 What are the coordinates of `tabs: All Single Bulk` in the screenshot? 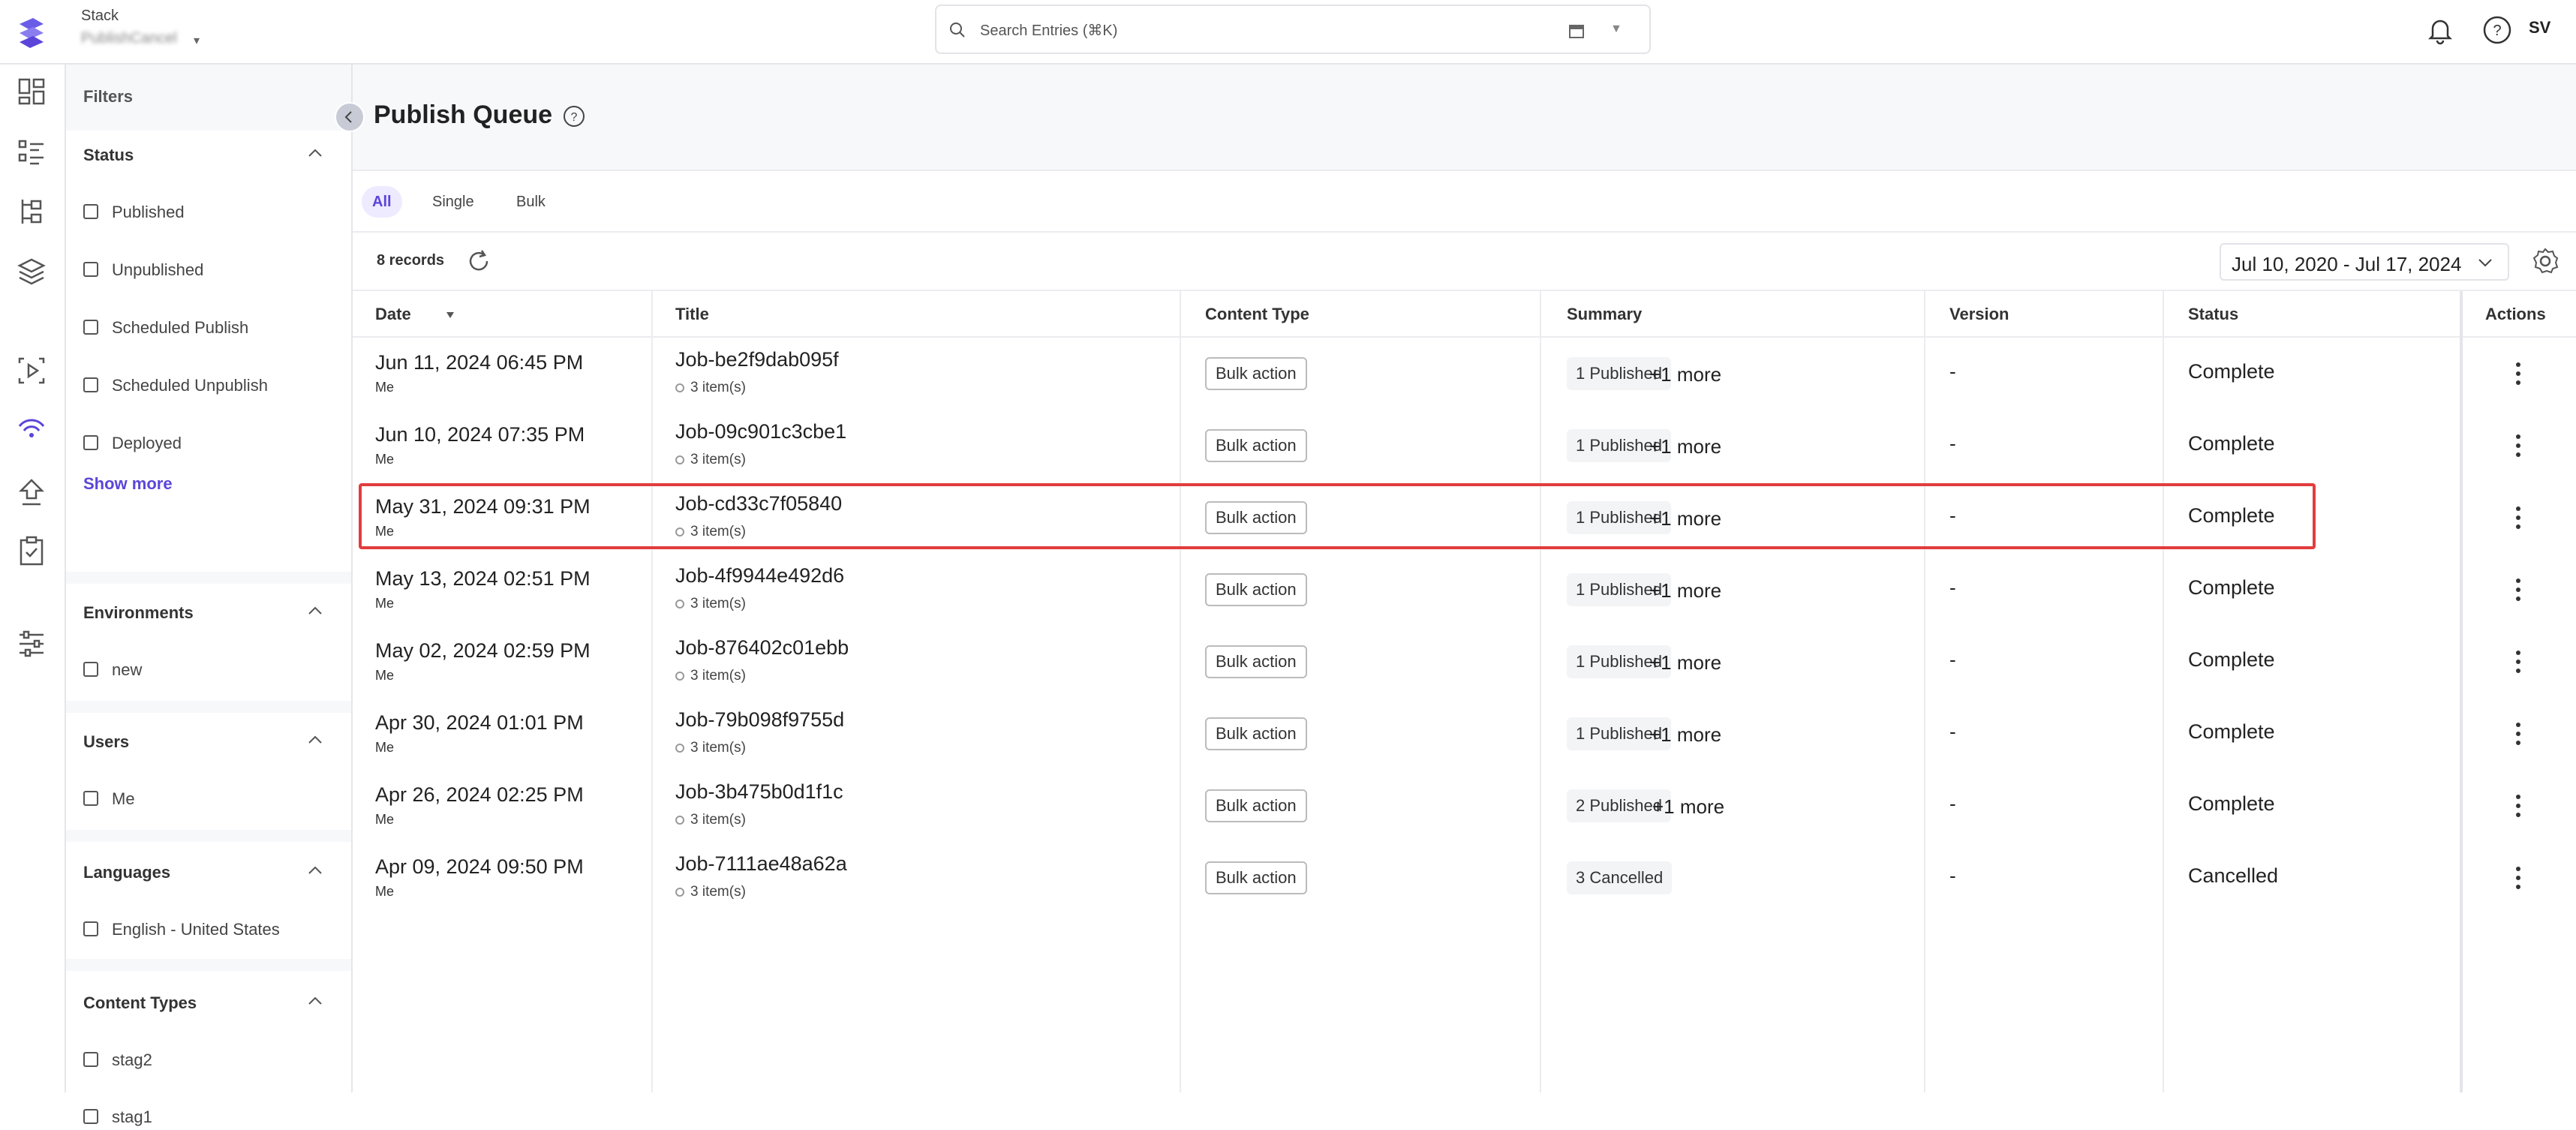 It's located at (1464, 202).